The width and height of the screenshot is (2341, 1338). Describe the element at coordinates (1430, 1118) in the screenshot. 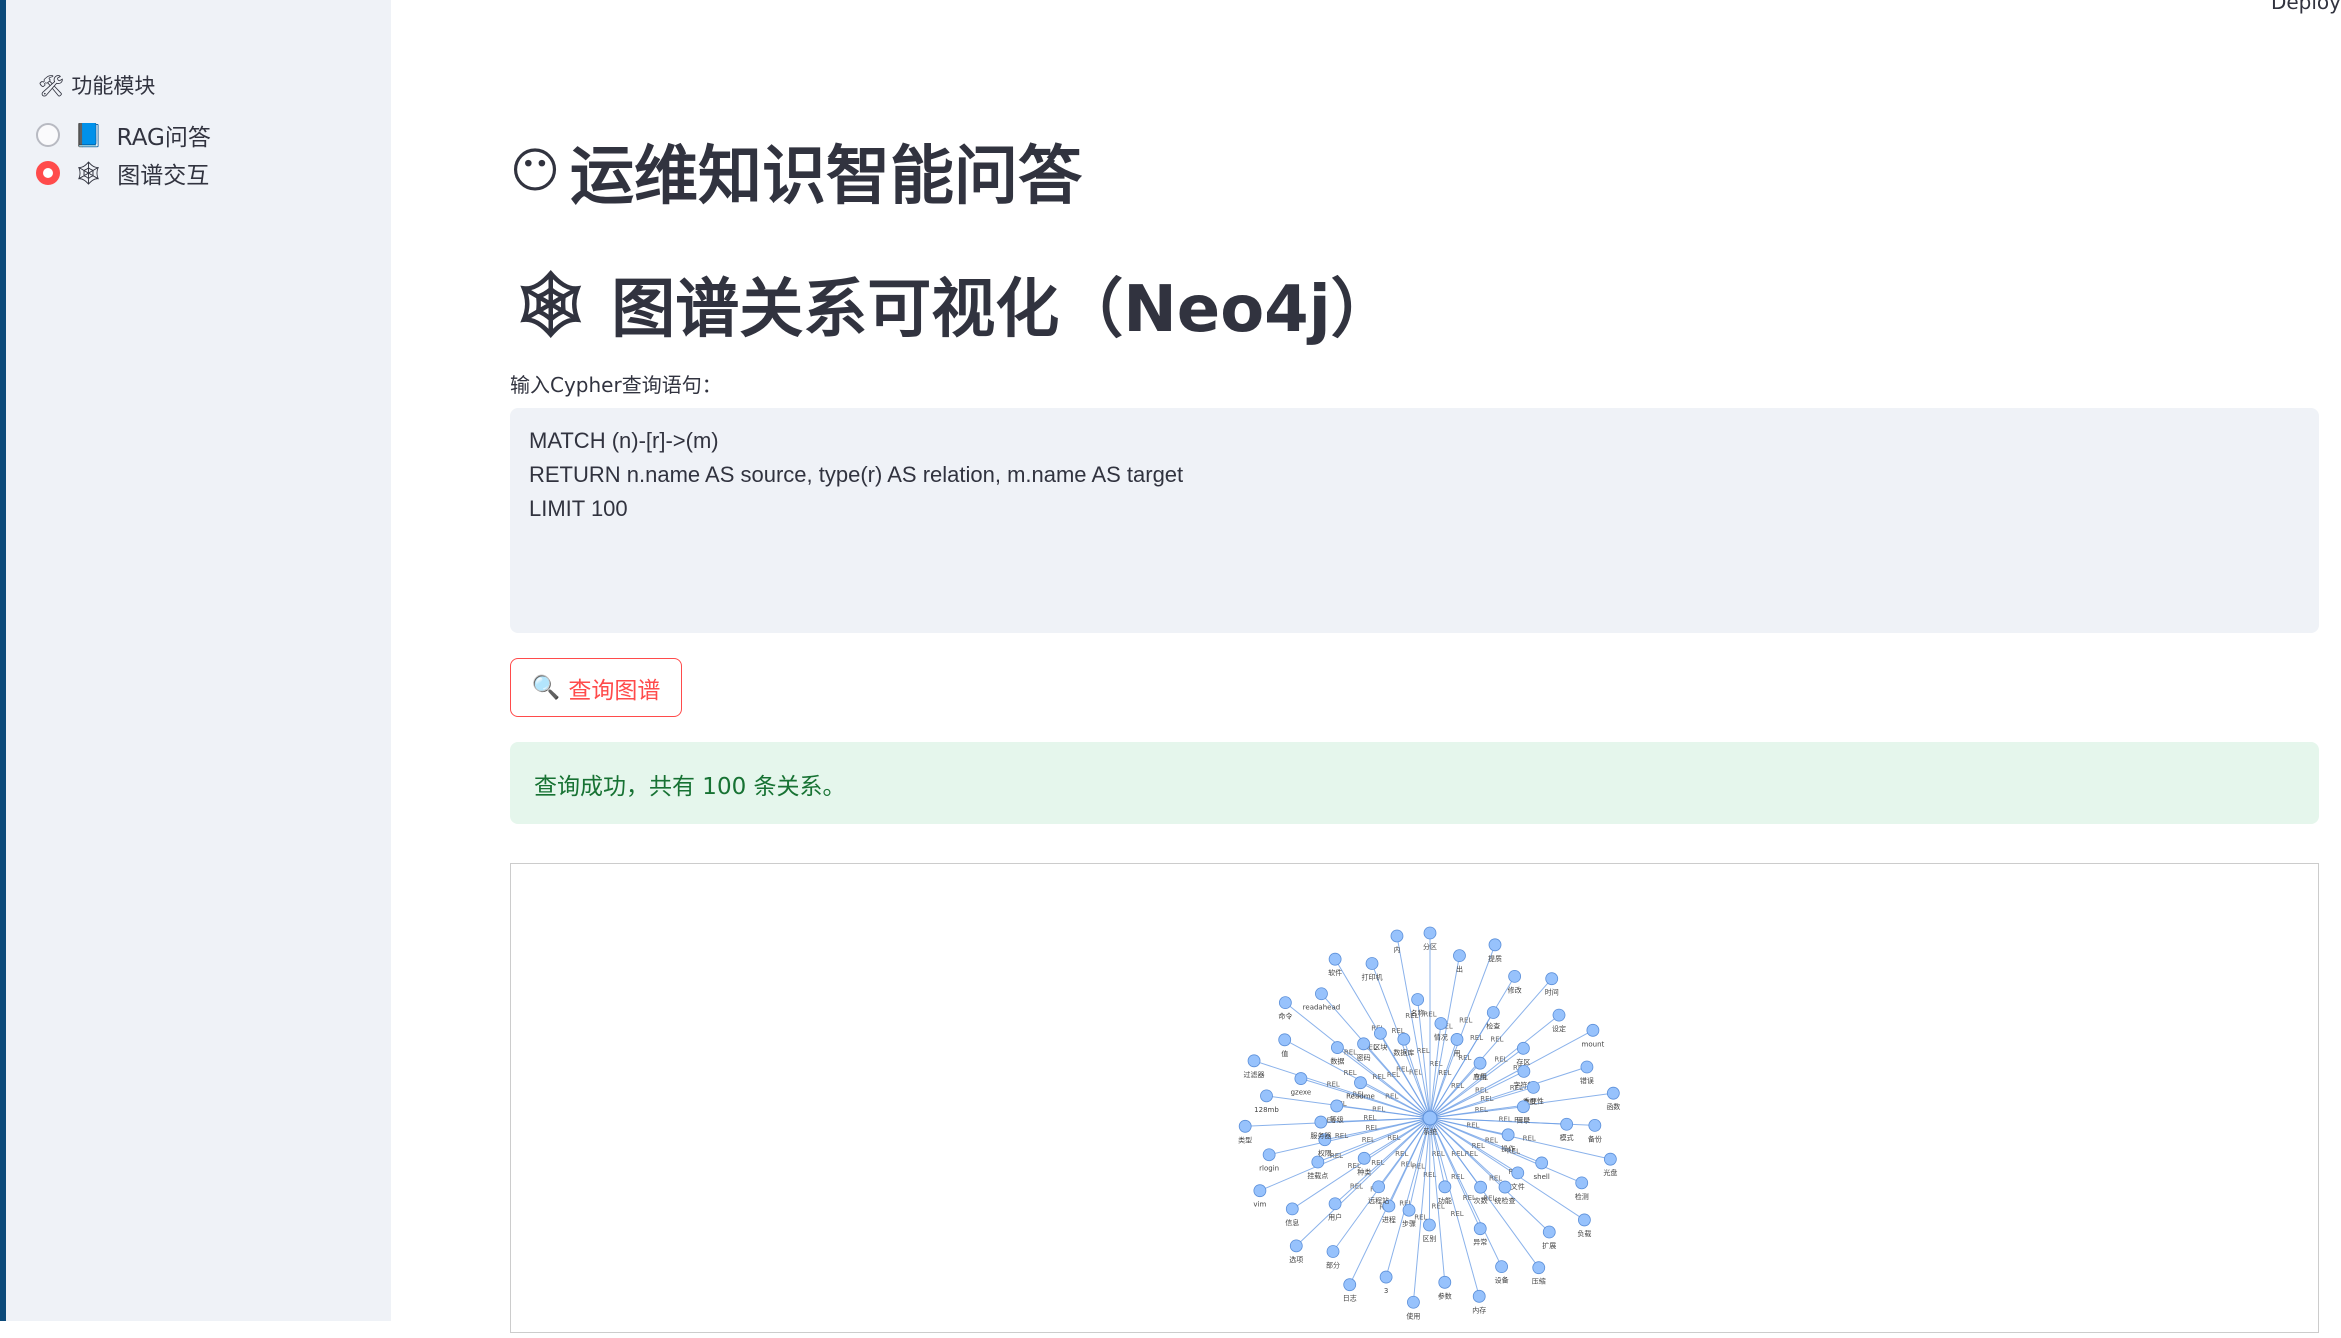

I see `graph-node-center` at that location.